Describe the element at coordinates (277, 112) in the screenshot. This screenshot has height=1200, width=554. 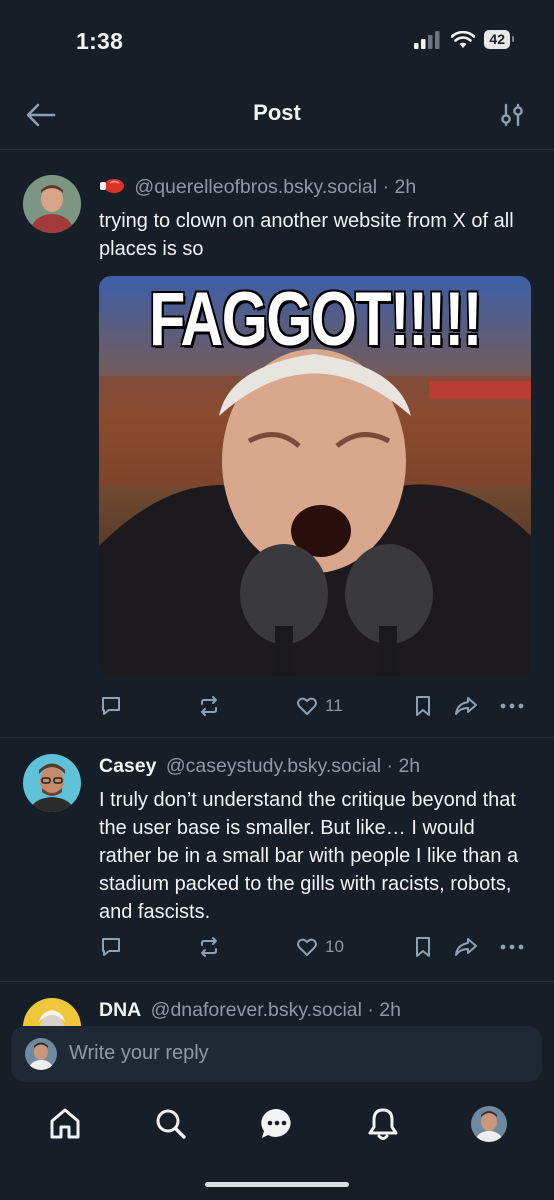
I see `page-title: Post` at that location.